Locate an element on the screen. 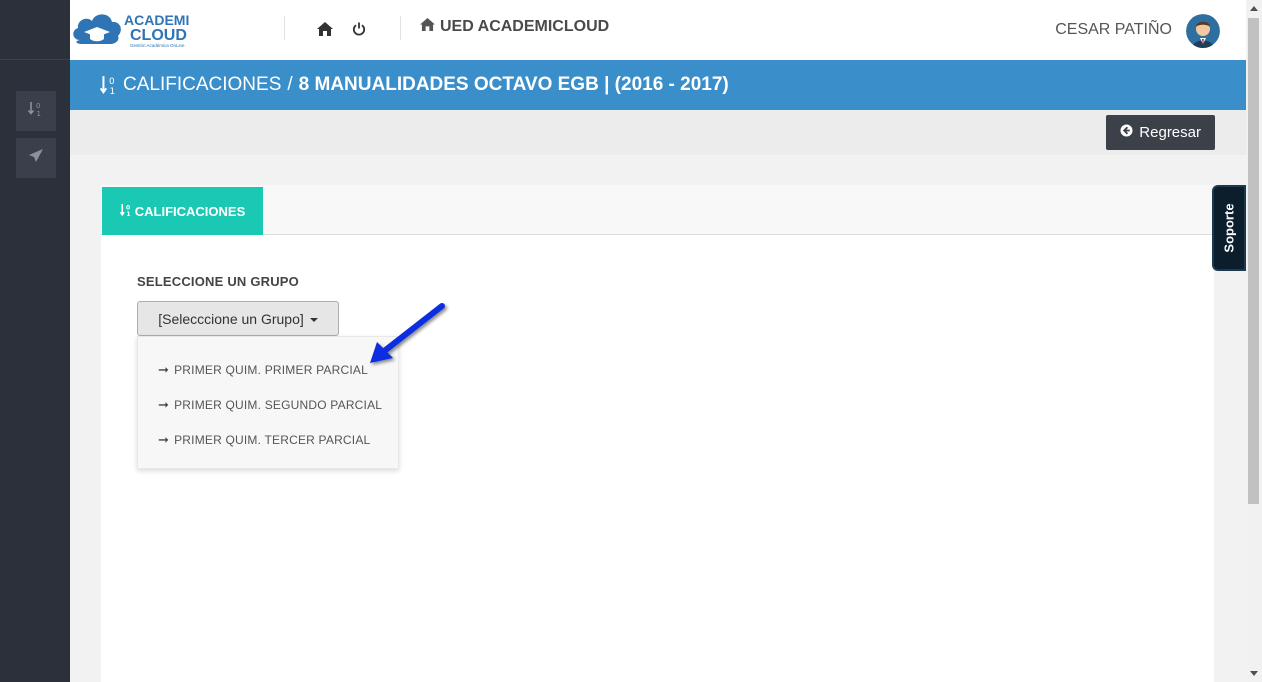 The height and width of the screenshot is (682, 1262). vertical-scrollbar is located at coordinates (1254, 341).